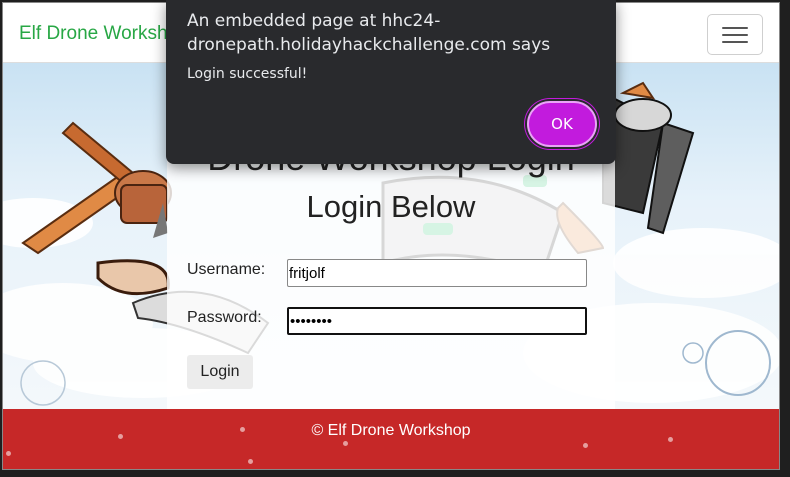  Describe the element at coordinates (391, 206) in the screenshot. I see `page-subtitle: Login Below` at that location.